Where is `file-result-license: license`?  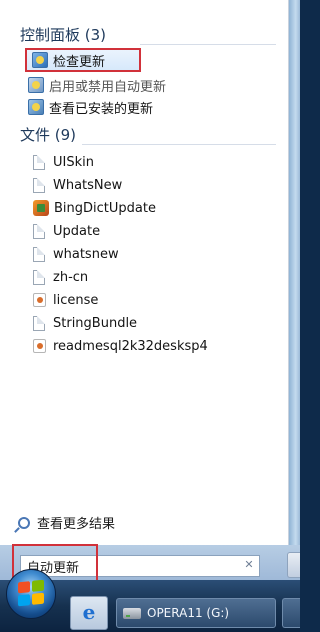
file-result-license: license is located at coordinates (158, 300).